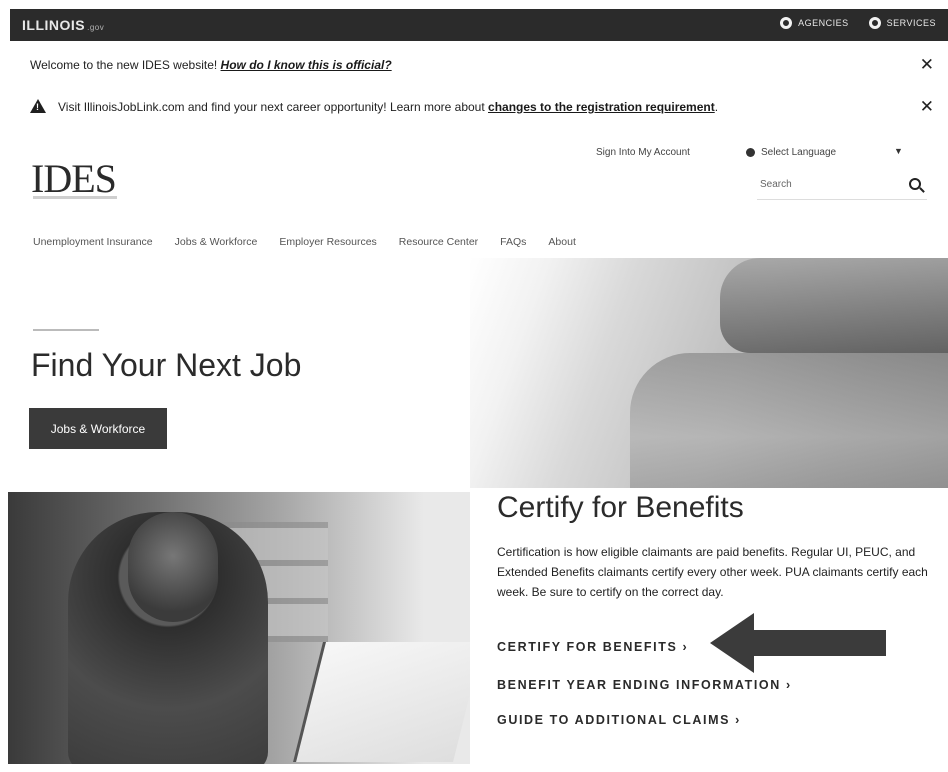 The height and width of the screenshot is (772, 948). Describe the element at coordinates (54, 25) in the screenshot. I see `illinois-brand-label: ILLINOIS` at that location.